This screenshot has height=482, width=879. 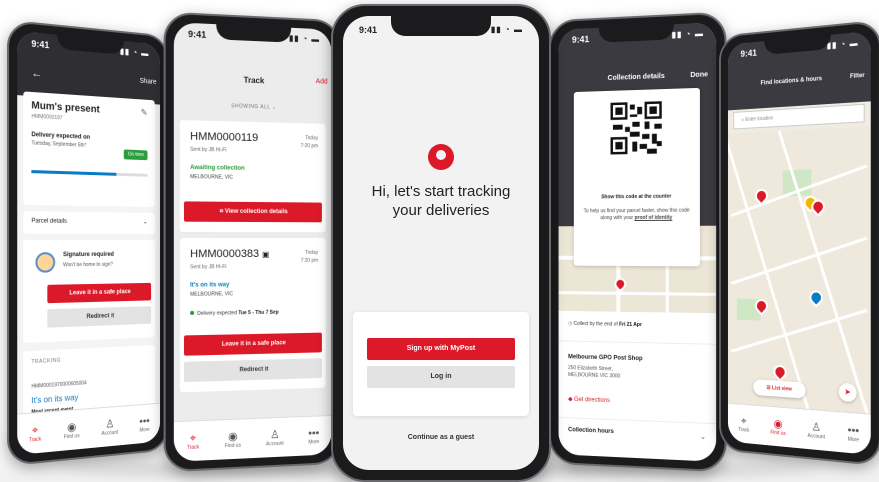 I want to click on signup-button: Sign up with MyPost, so click(x=441, y=349).